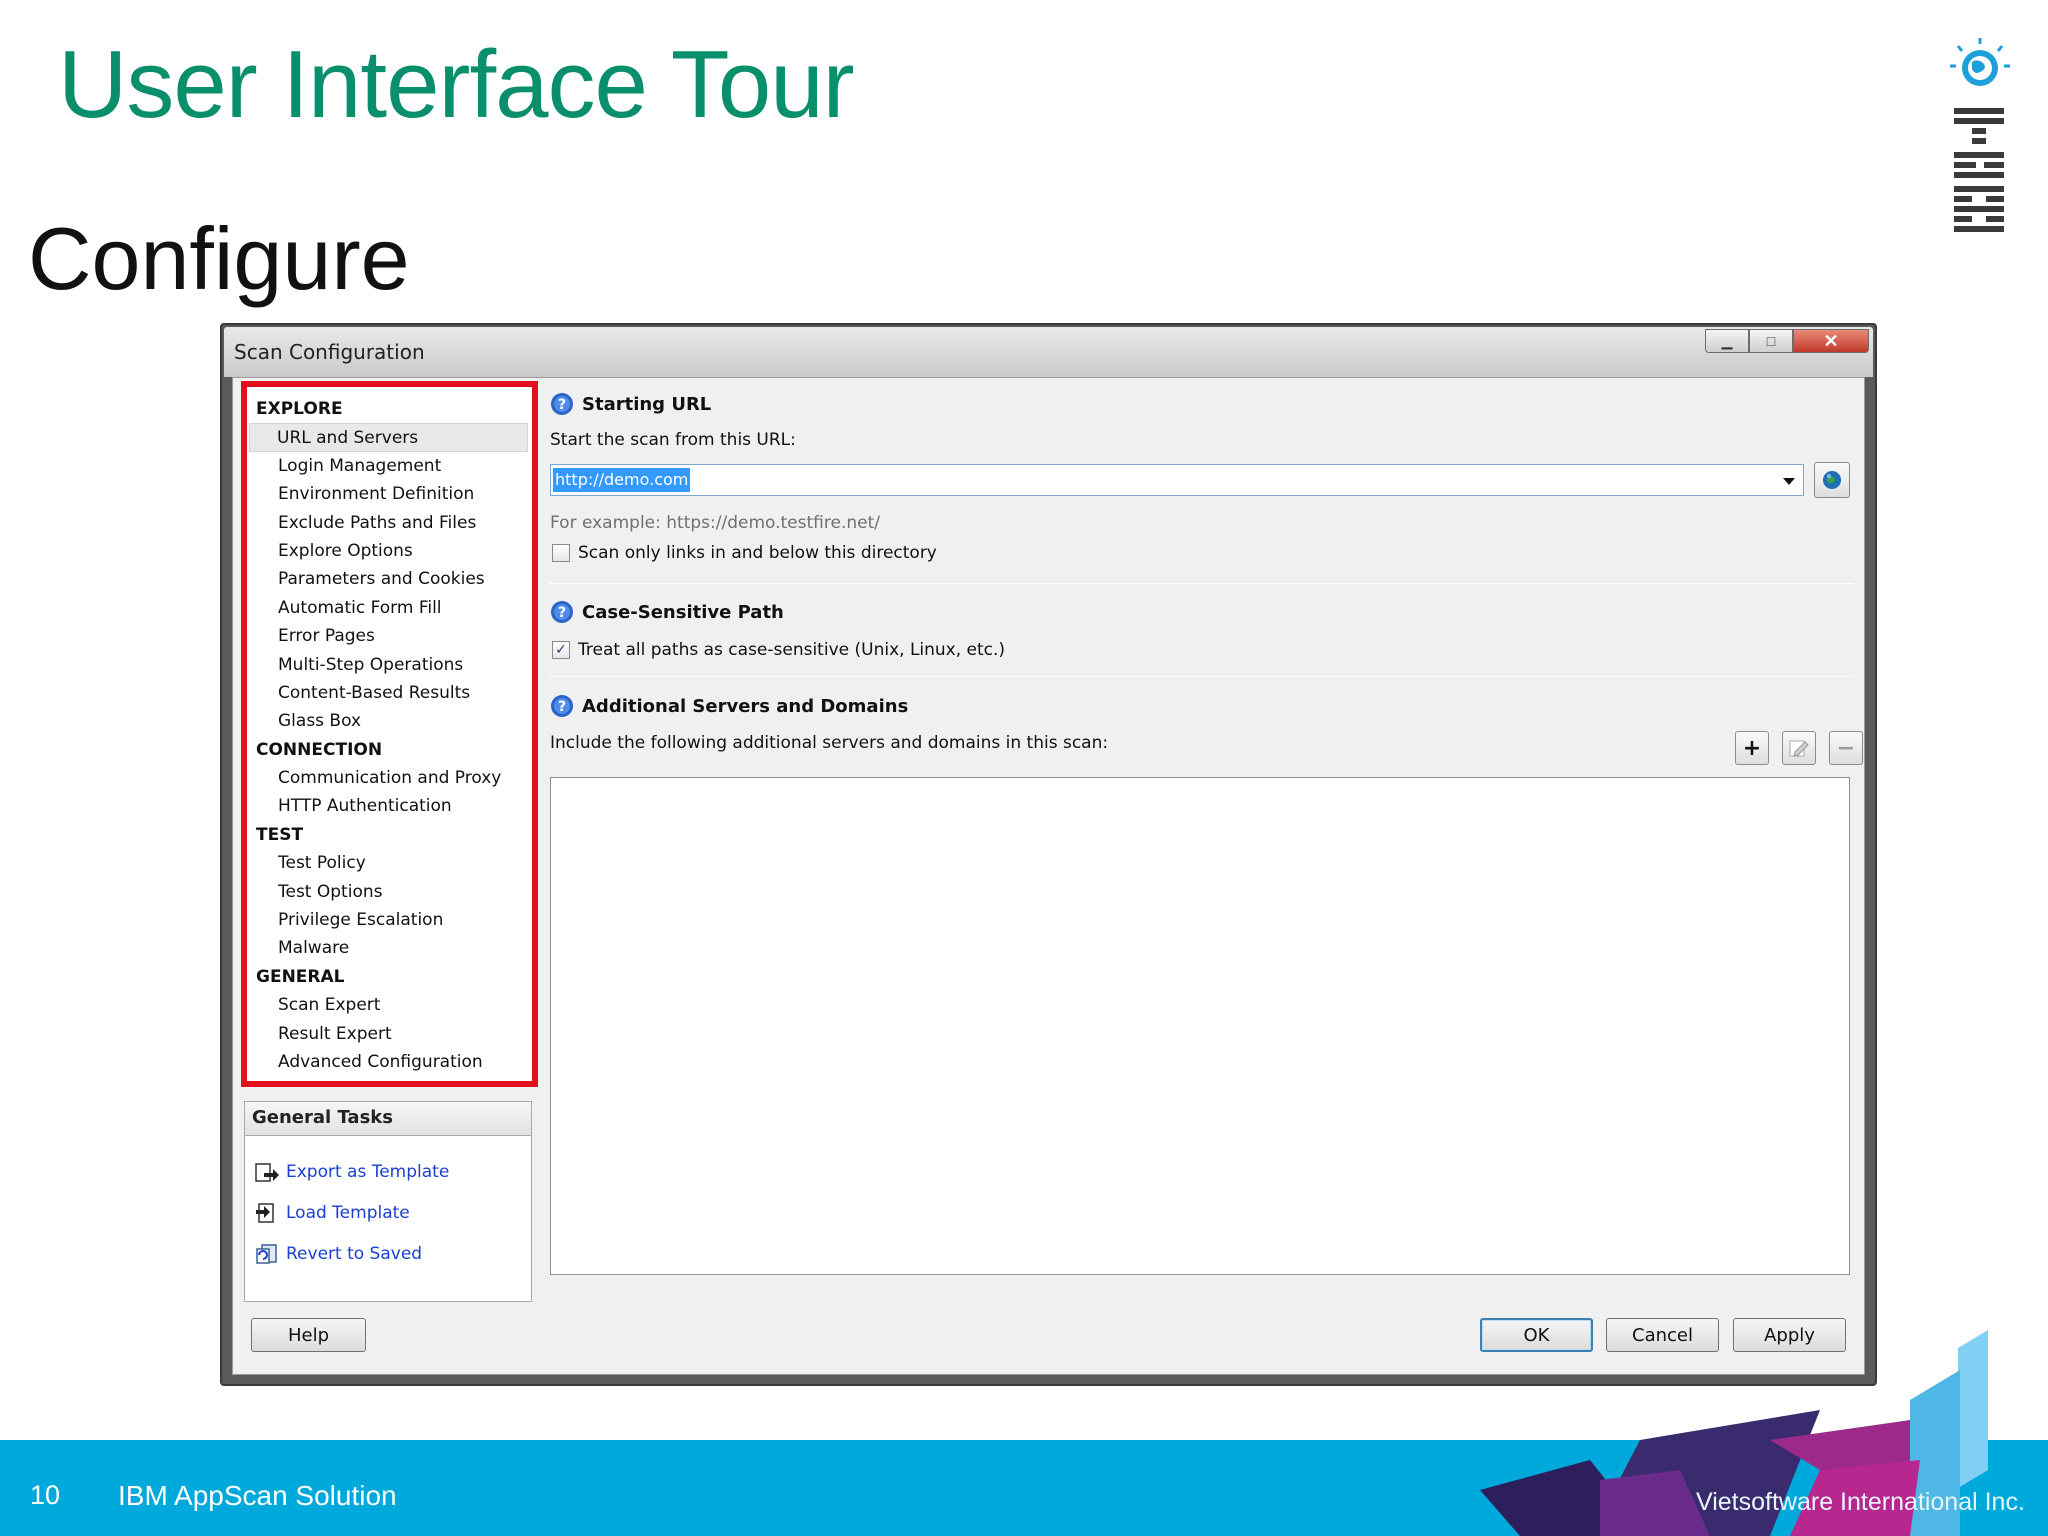 The image size is (2048, 1536). What do you see at coordinates (45, 1495) in the screenshot?
I see `page-number: 10` at bounding box center [45, 1495].